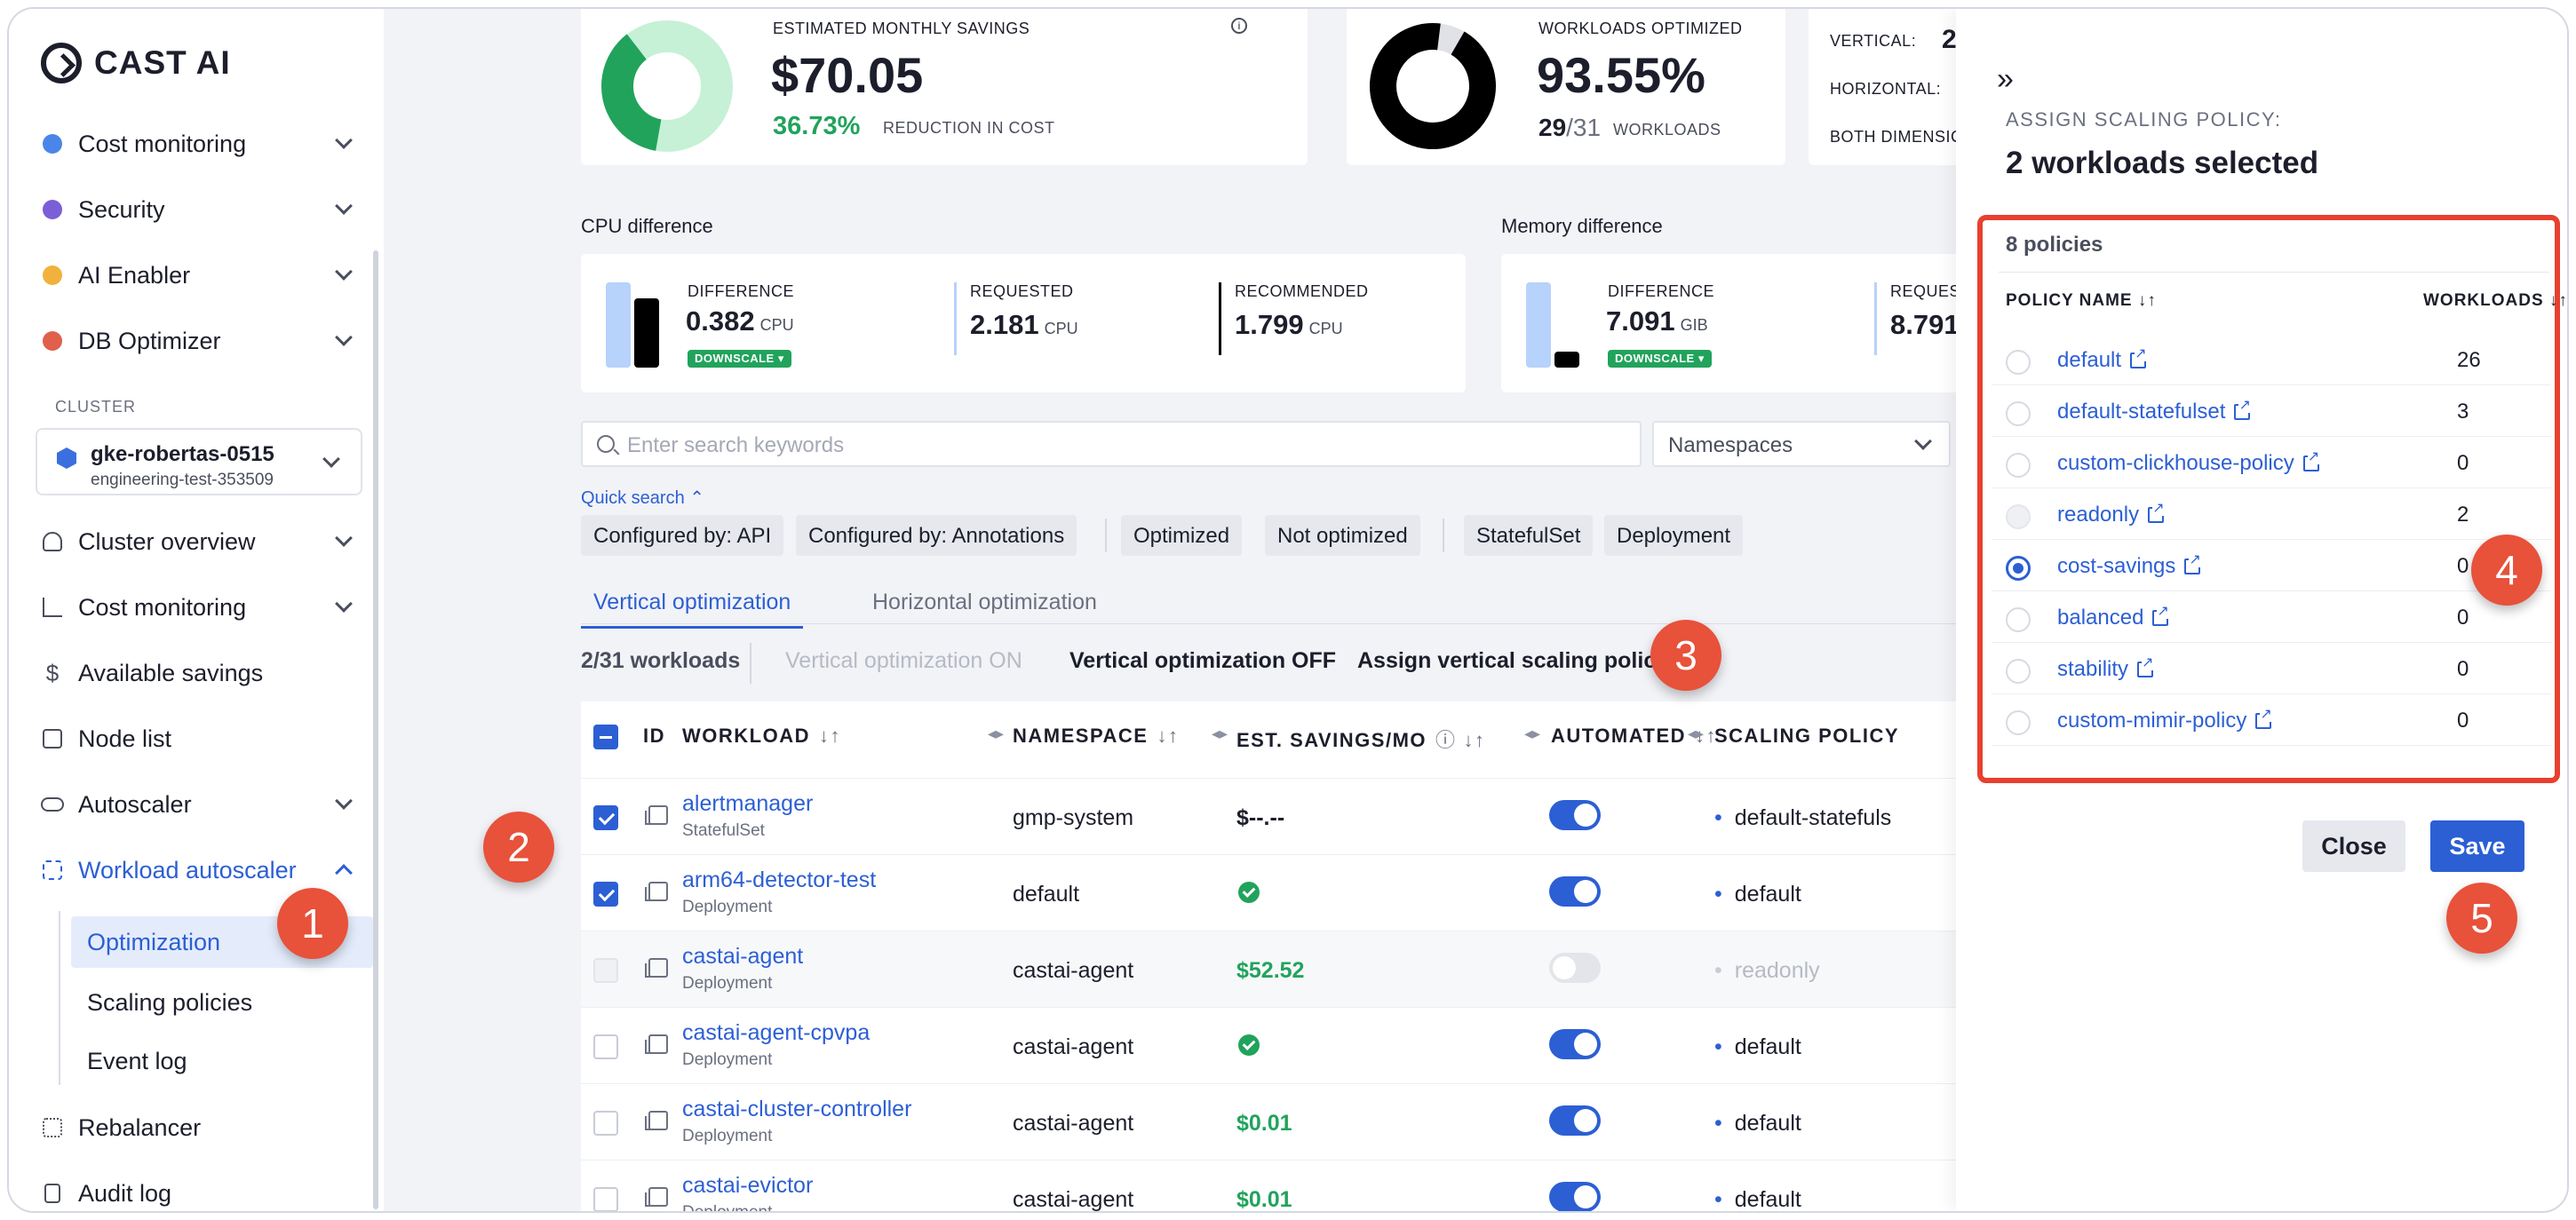 The width and height of the screenshot is (2576, 1220). Describe the element at coordinates (796, 1109) in the screenshot. I see `workload-name-link: castai-cluster-controller` at that location.